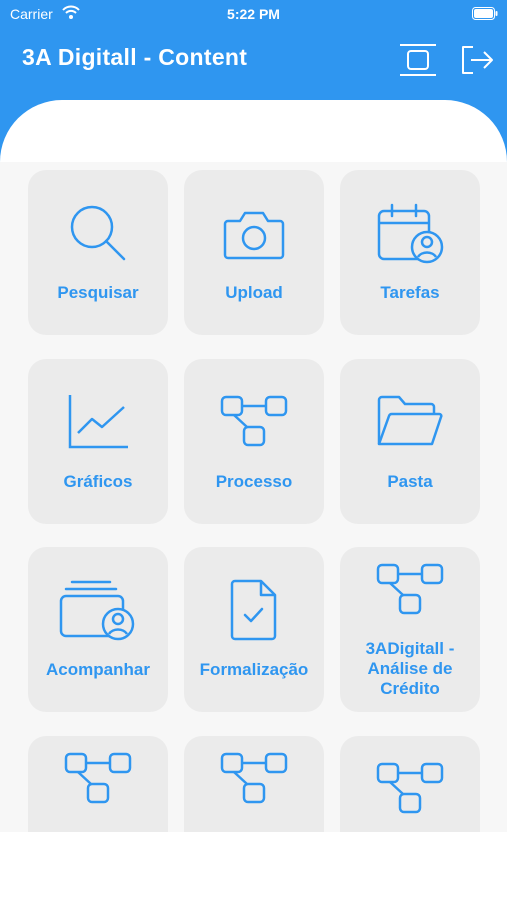 The height and width of the screenshot is (900, 507). Describe the element at coordinates (98, 669) in the screenshot. I see `tile-label: Acompanhar` at that location.